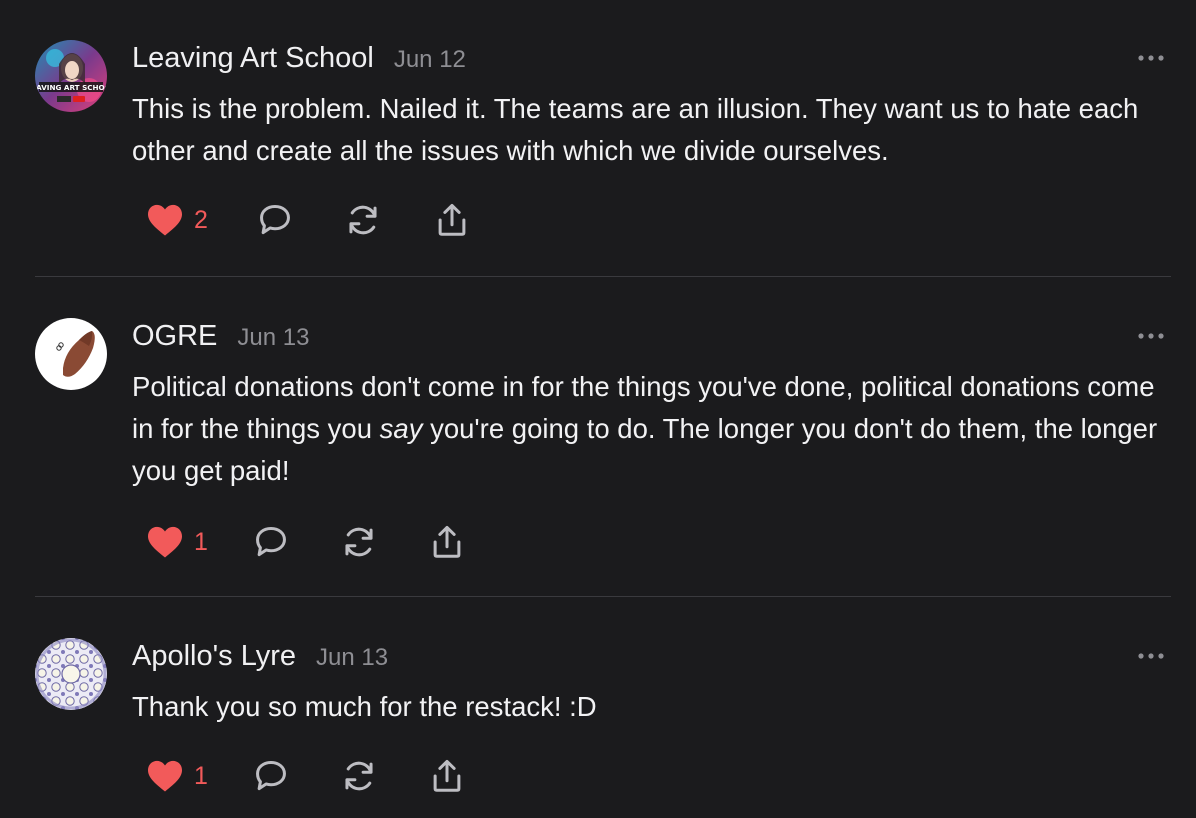  Describe the element at coordinates (654, 707) in the screenshot. I see `comment-text: Thank you so much for the restack! :D` at that location.